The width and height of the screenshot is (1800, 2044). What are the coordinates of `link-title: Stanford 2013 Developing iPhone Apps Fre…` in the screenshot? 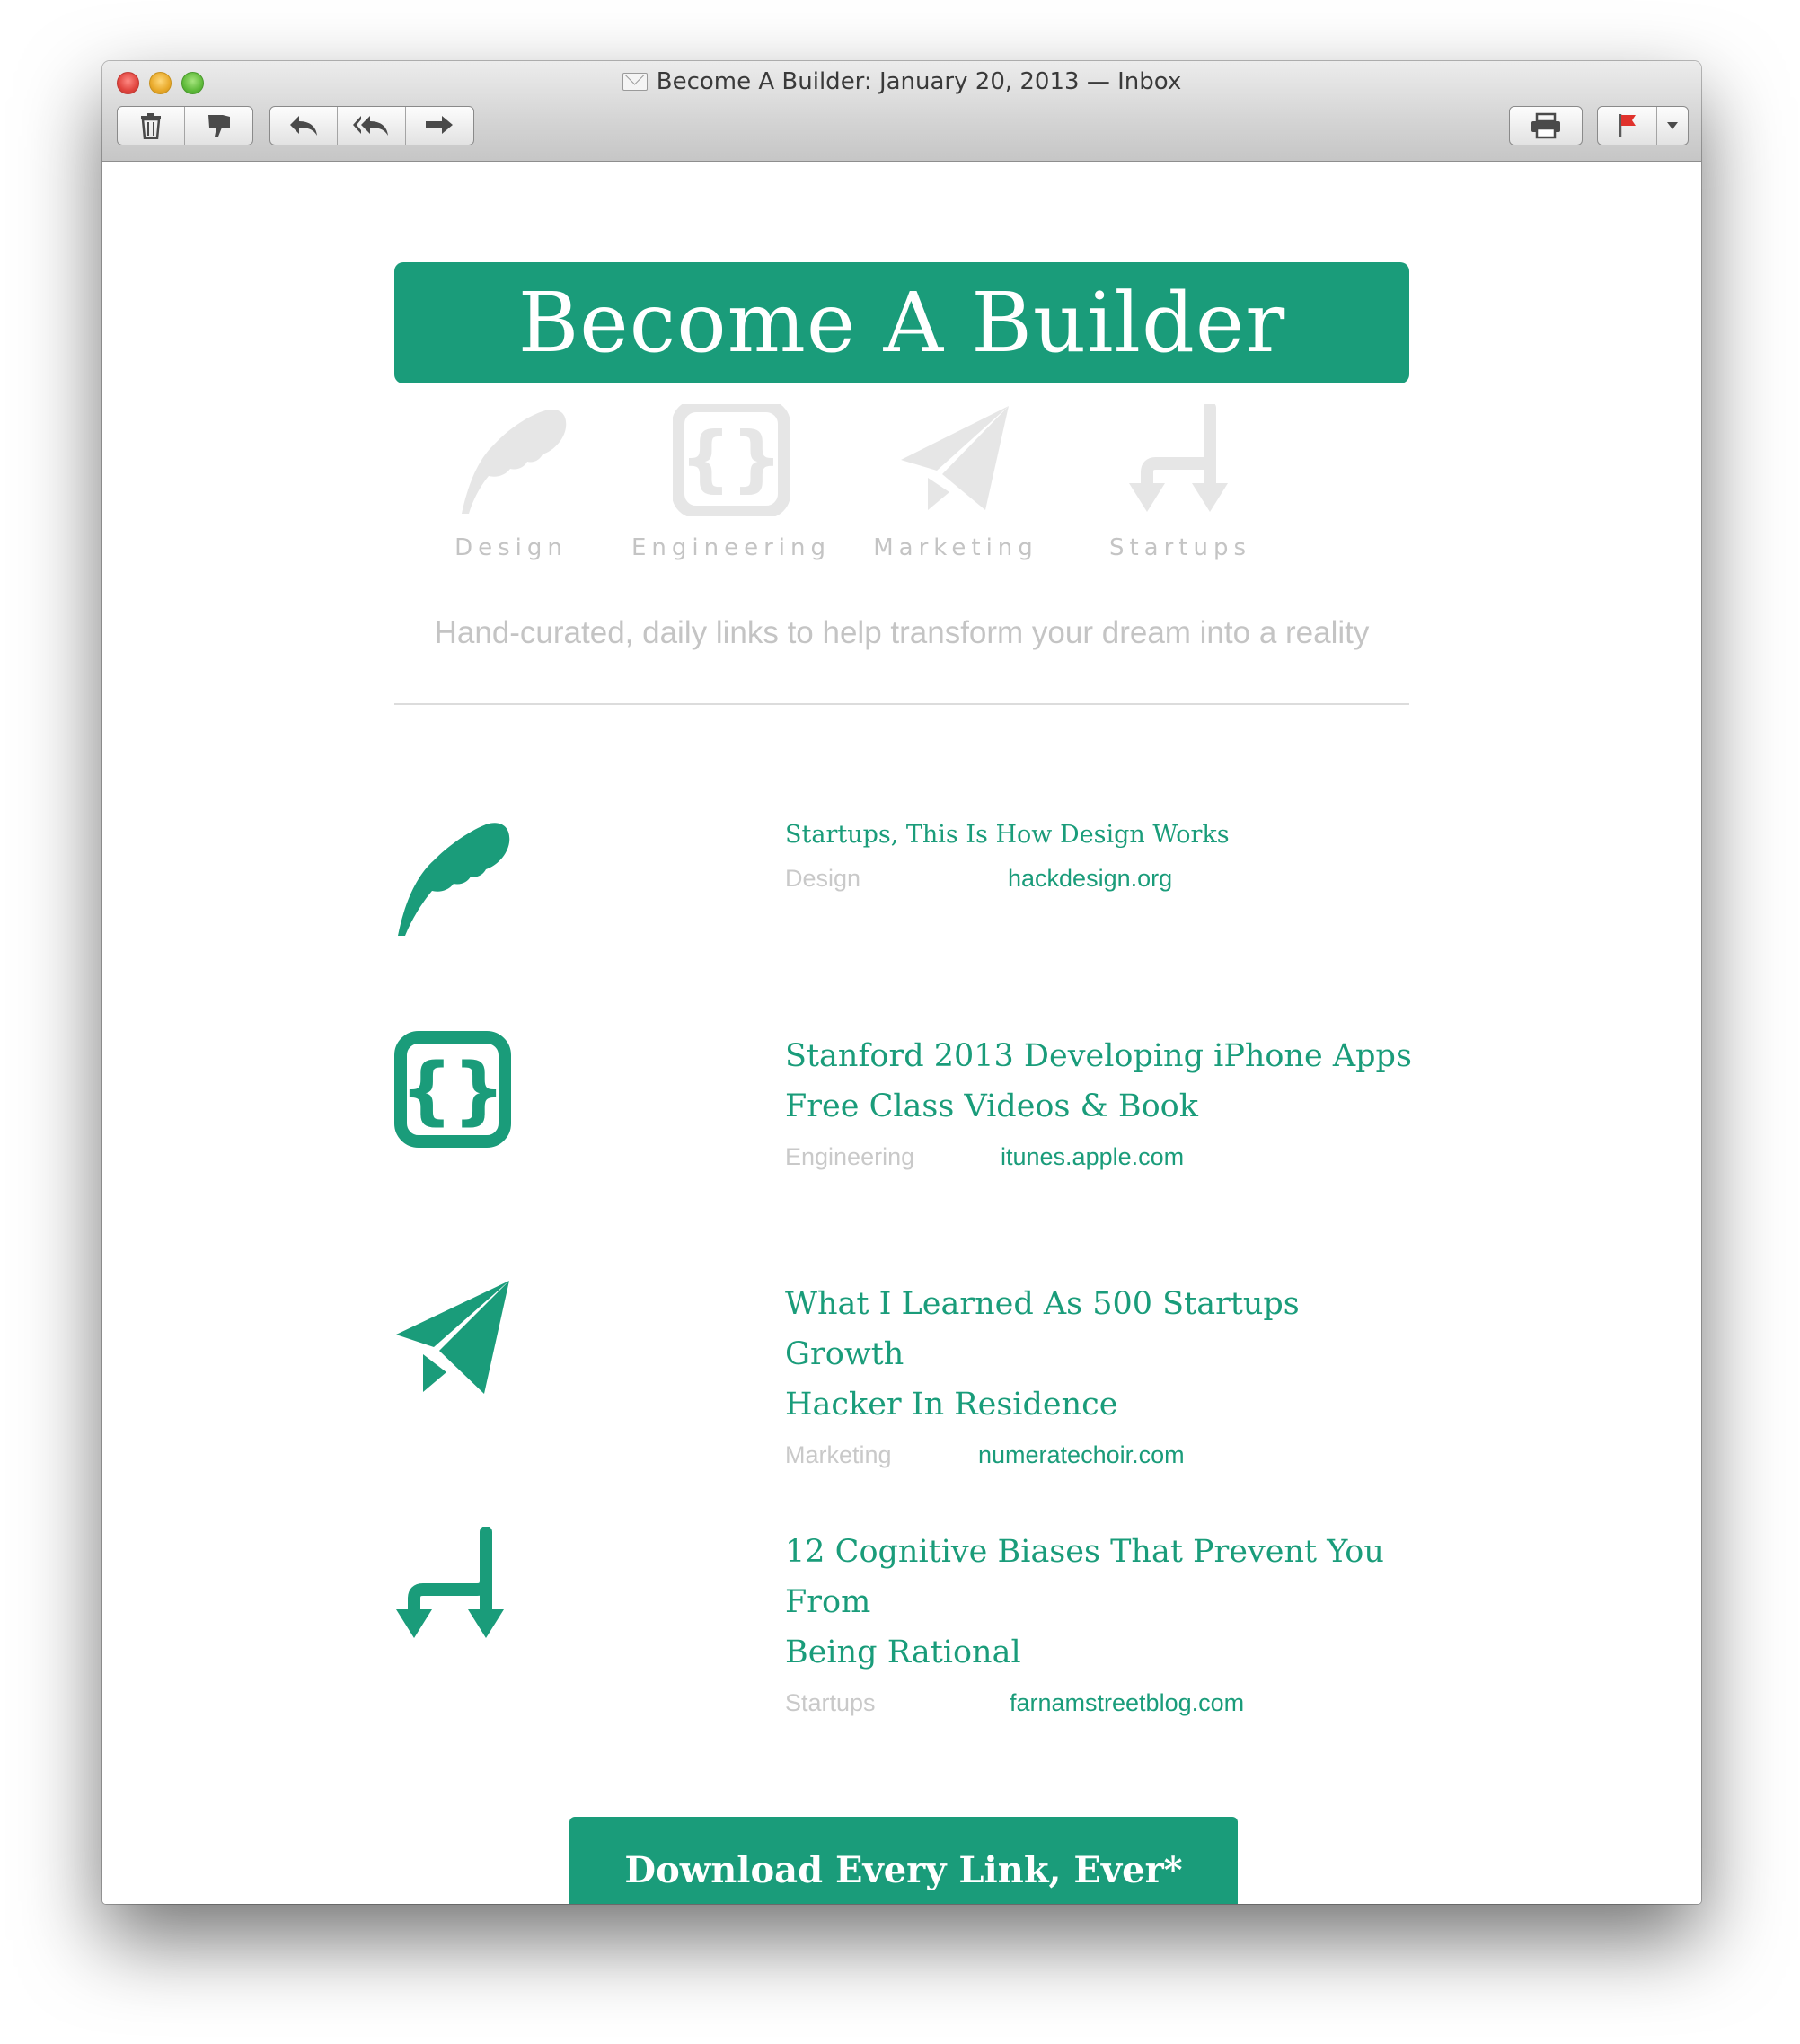 It's located at (1099, 1081).